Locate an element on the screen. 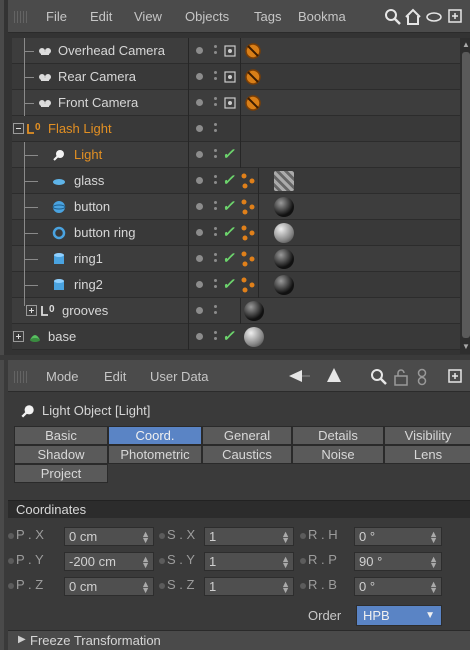 Image resolution: width=470 pixels, height=650 pixels. link-icon is located at coordinates (422, 377).